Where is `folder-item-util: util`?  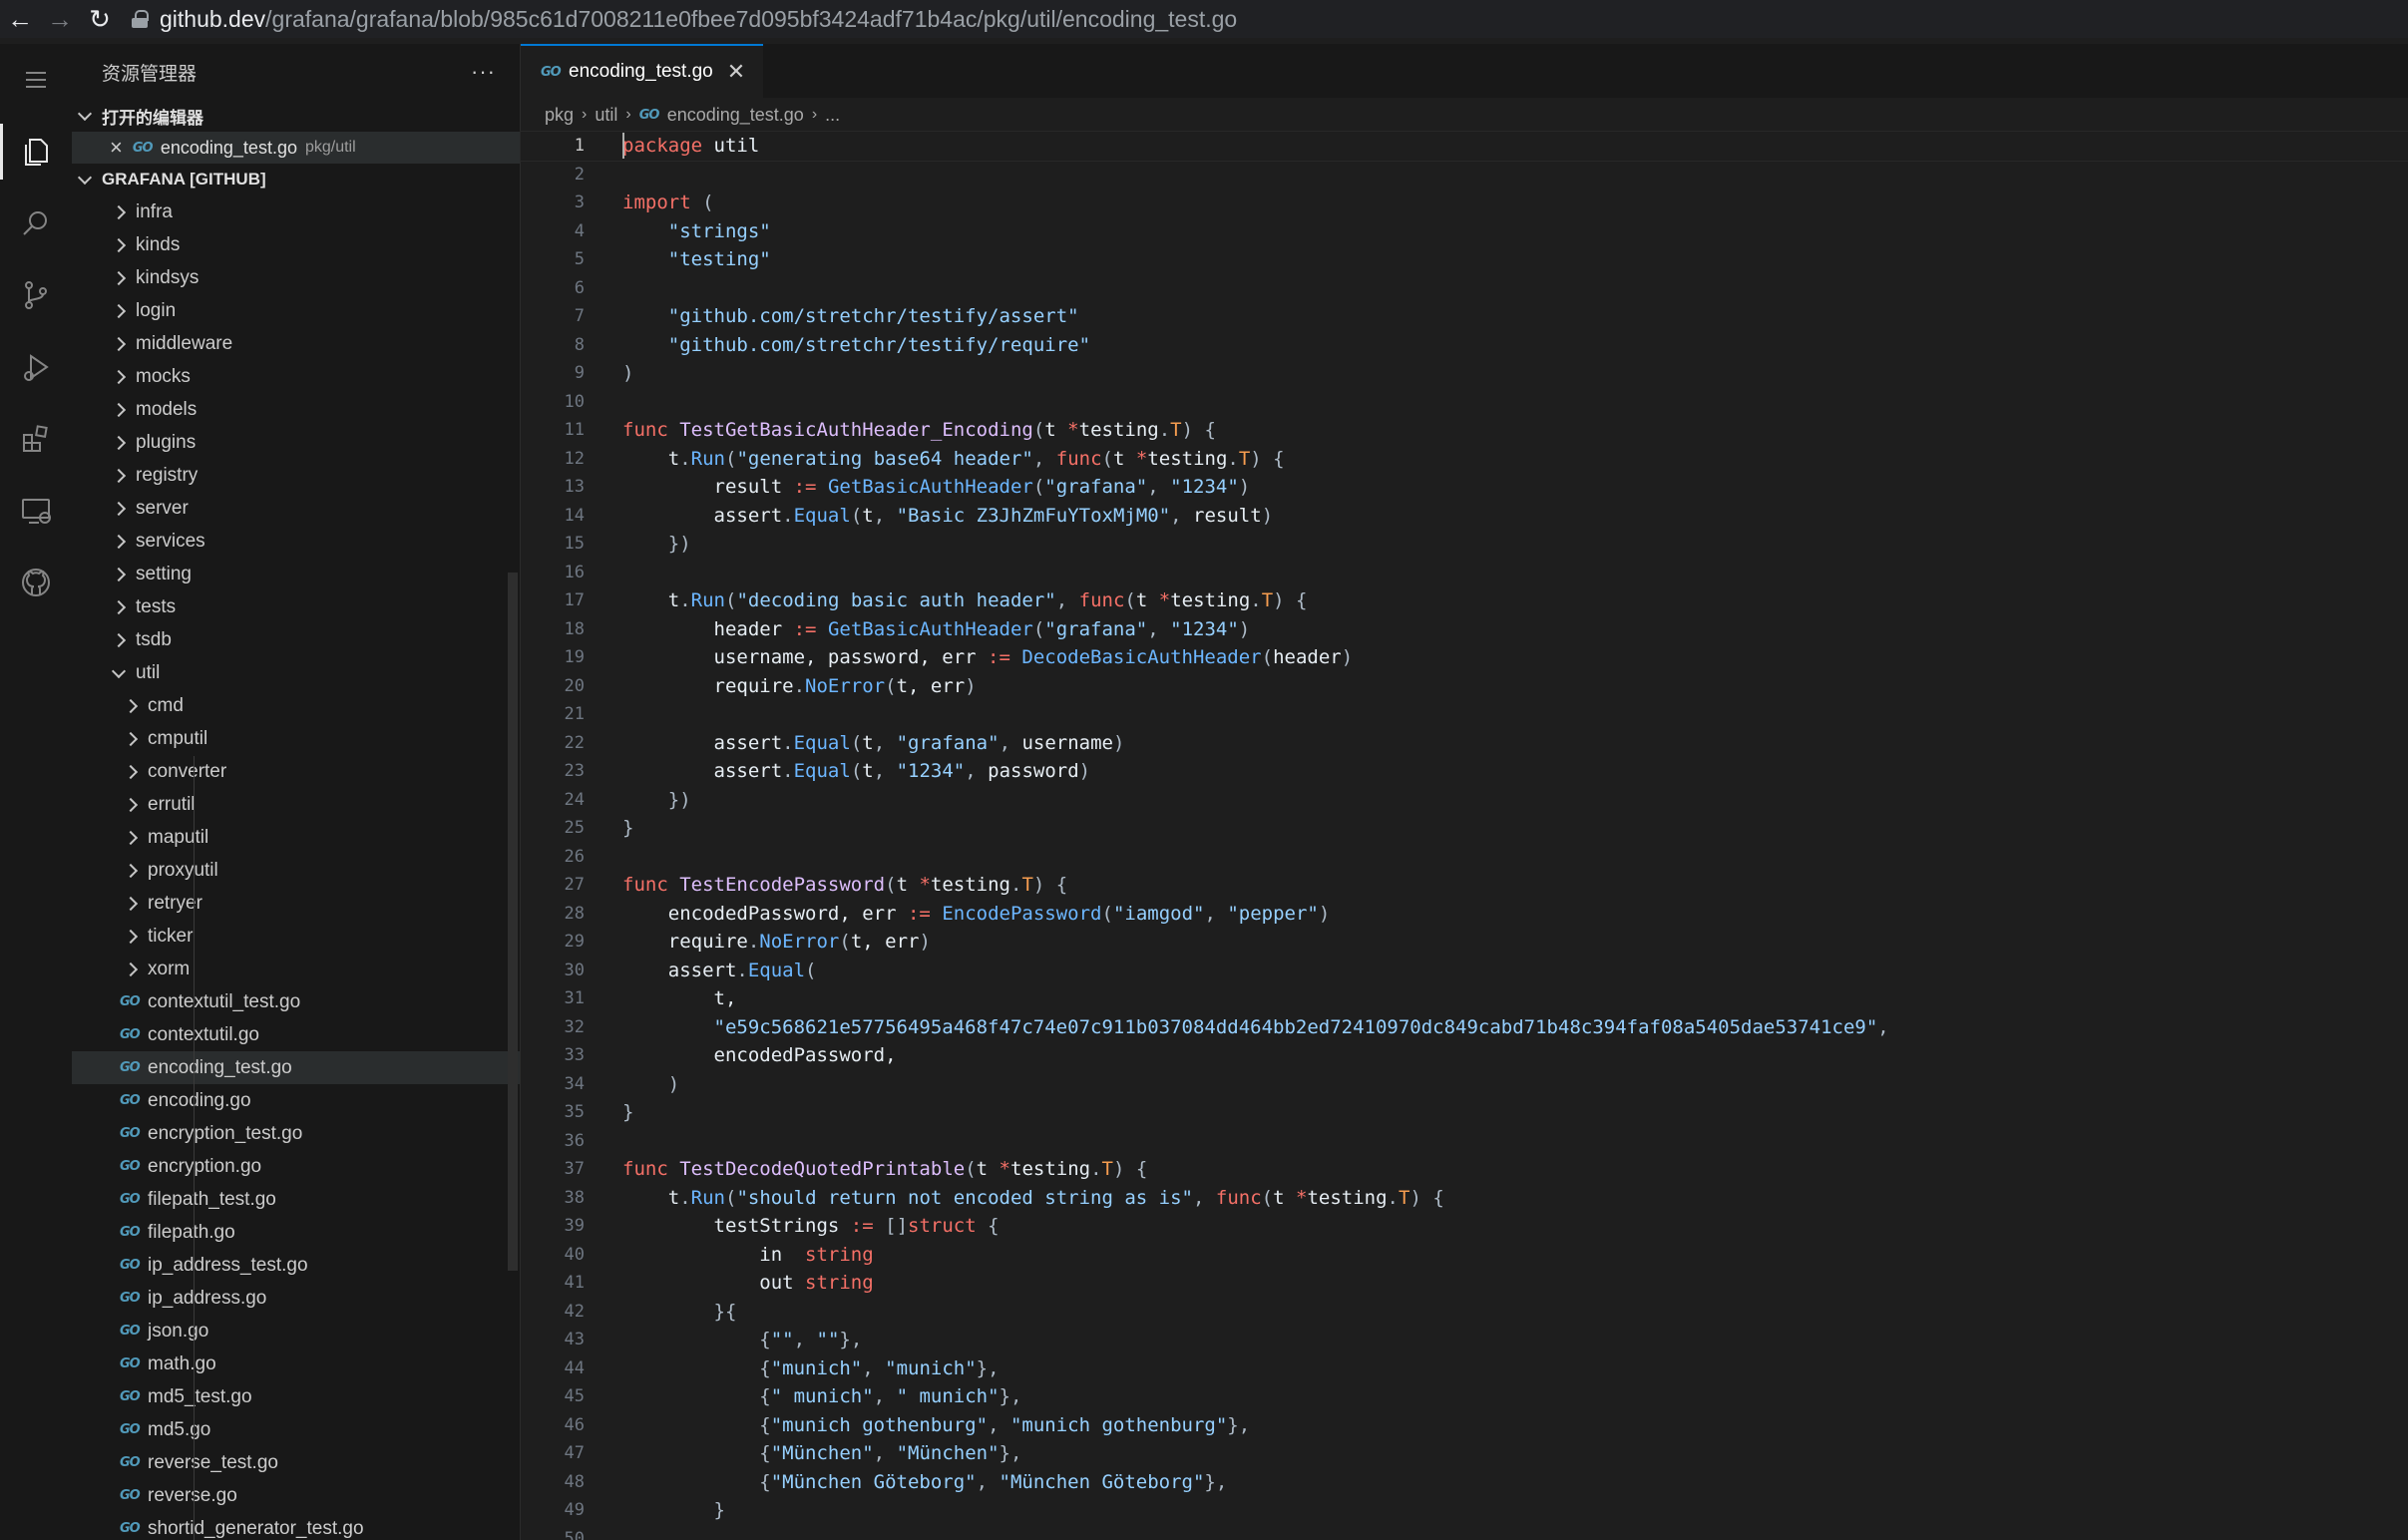
folder-item-util: util is located at coordinates (296, 672).